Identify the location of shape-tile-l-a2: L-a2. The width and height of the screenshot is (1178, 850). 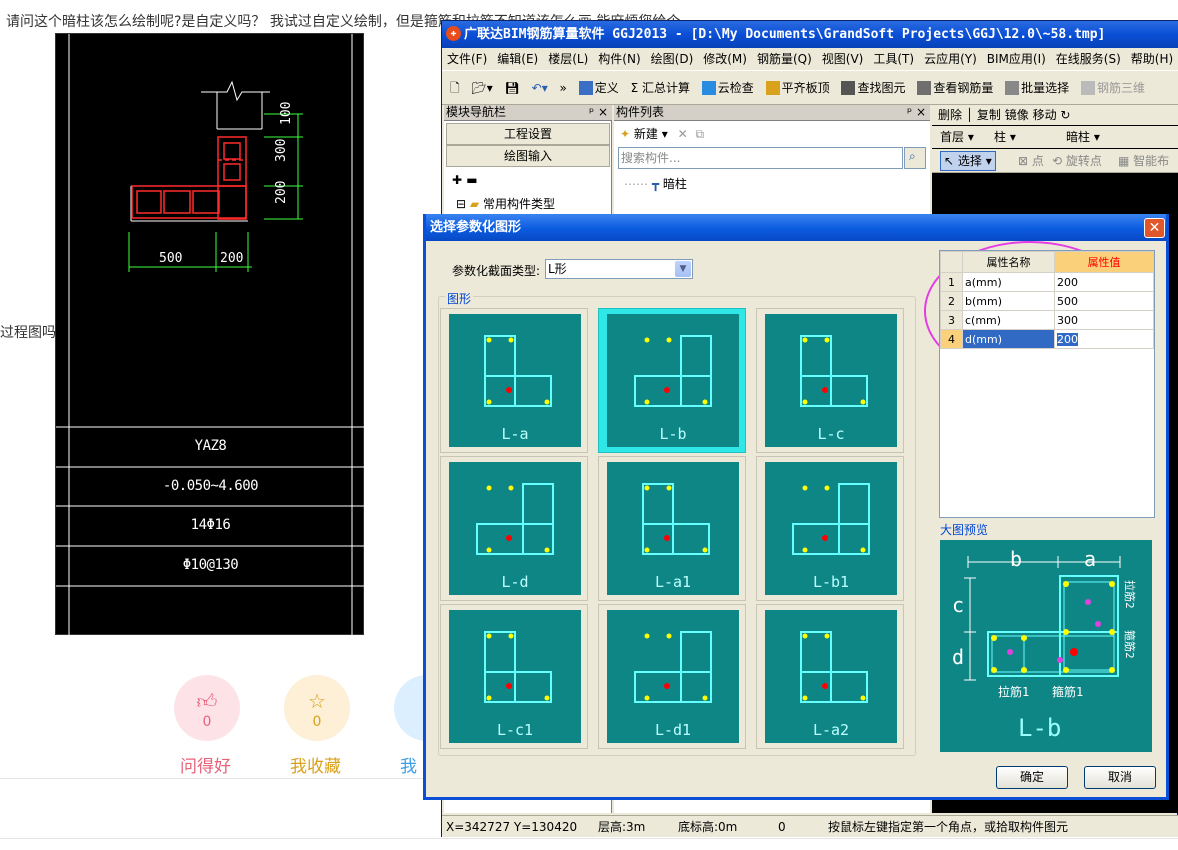
(830, 676).